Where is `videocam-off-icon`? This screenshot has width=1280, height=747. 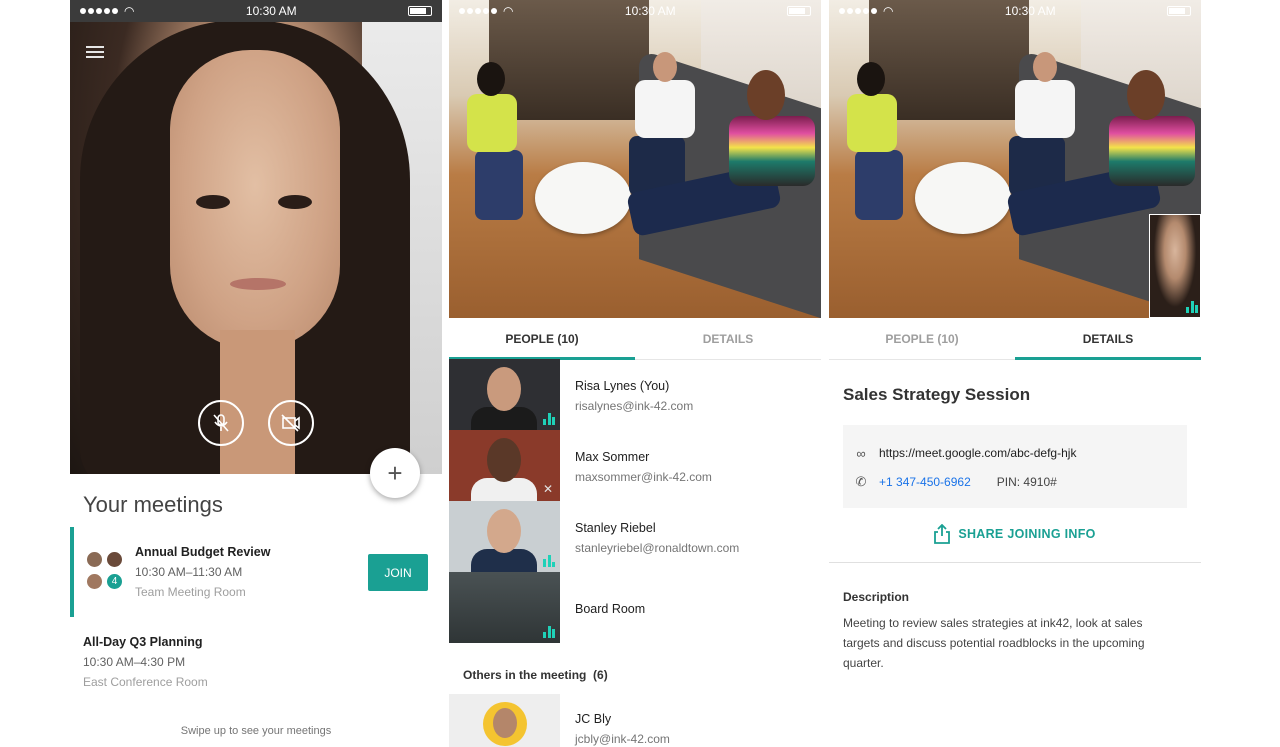 videocam-off-icon is located at coordinates (290, 423).